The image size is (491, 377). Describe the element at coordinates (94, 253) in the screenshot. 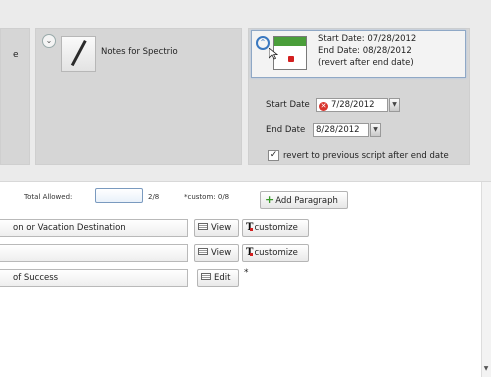

I see `paragraph-row-2-title` at that location.